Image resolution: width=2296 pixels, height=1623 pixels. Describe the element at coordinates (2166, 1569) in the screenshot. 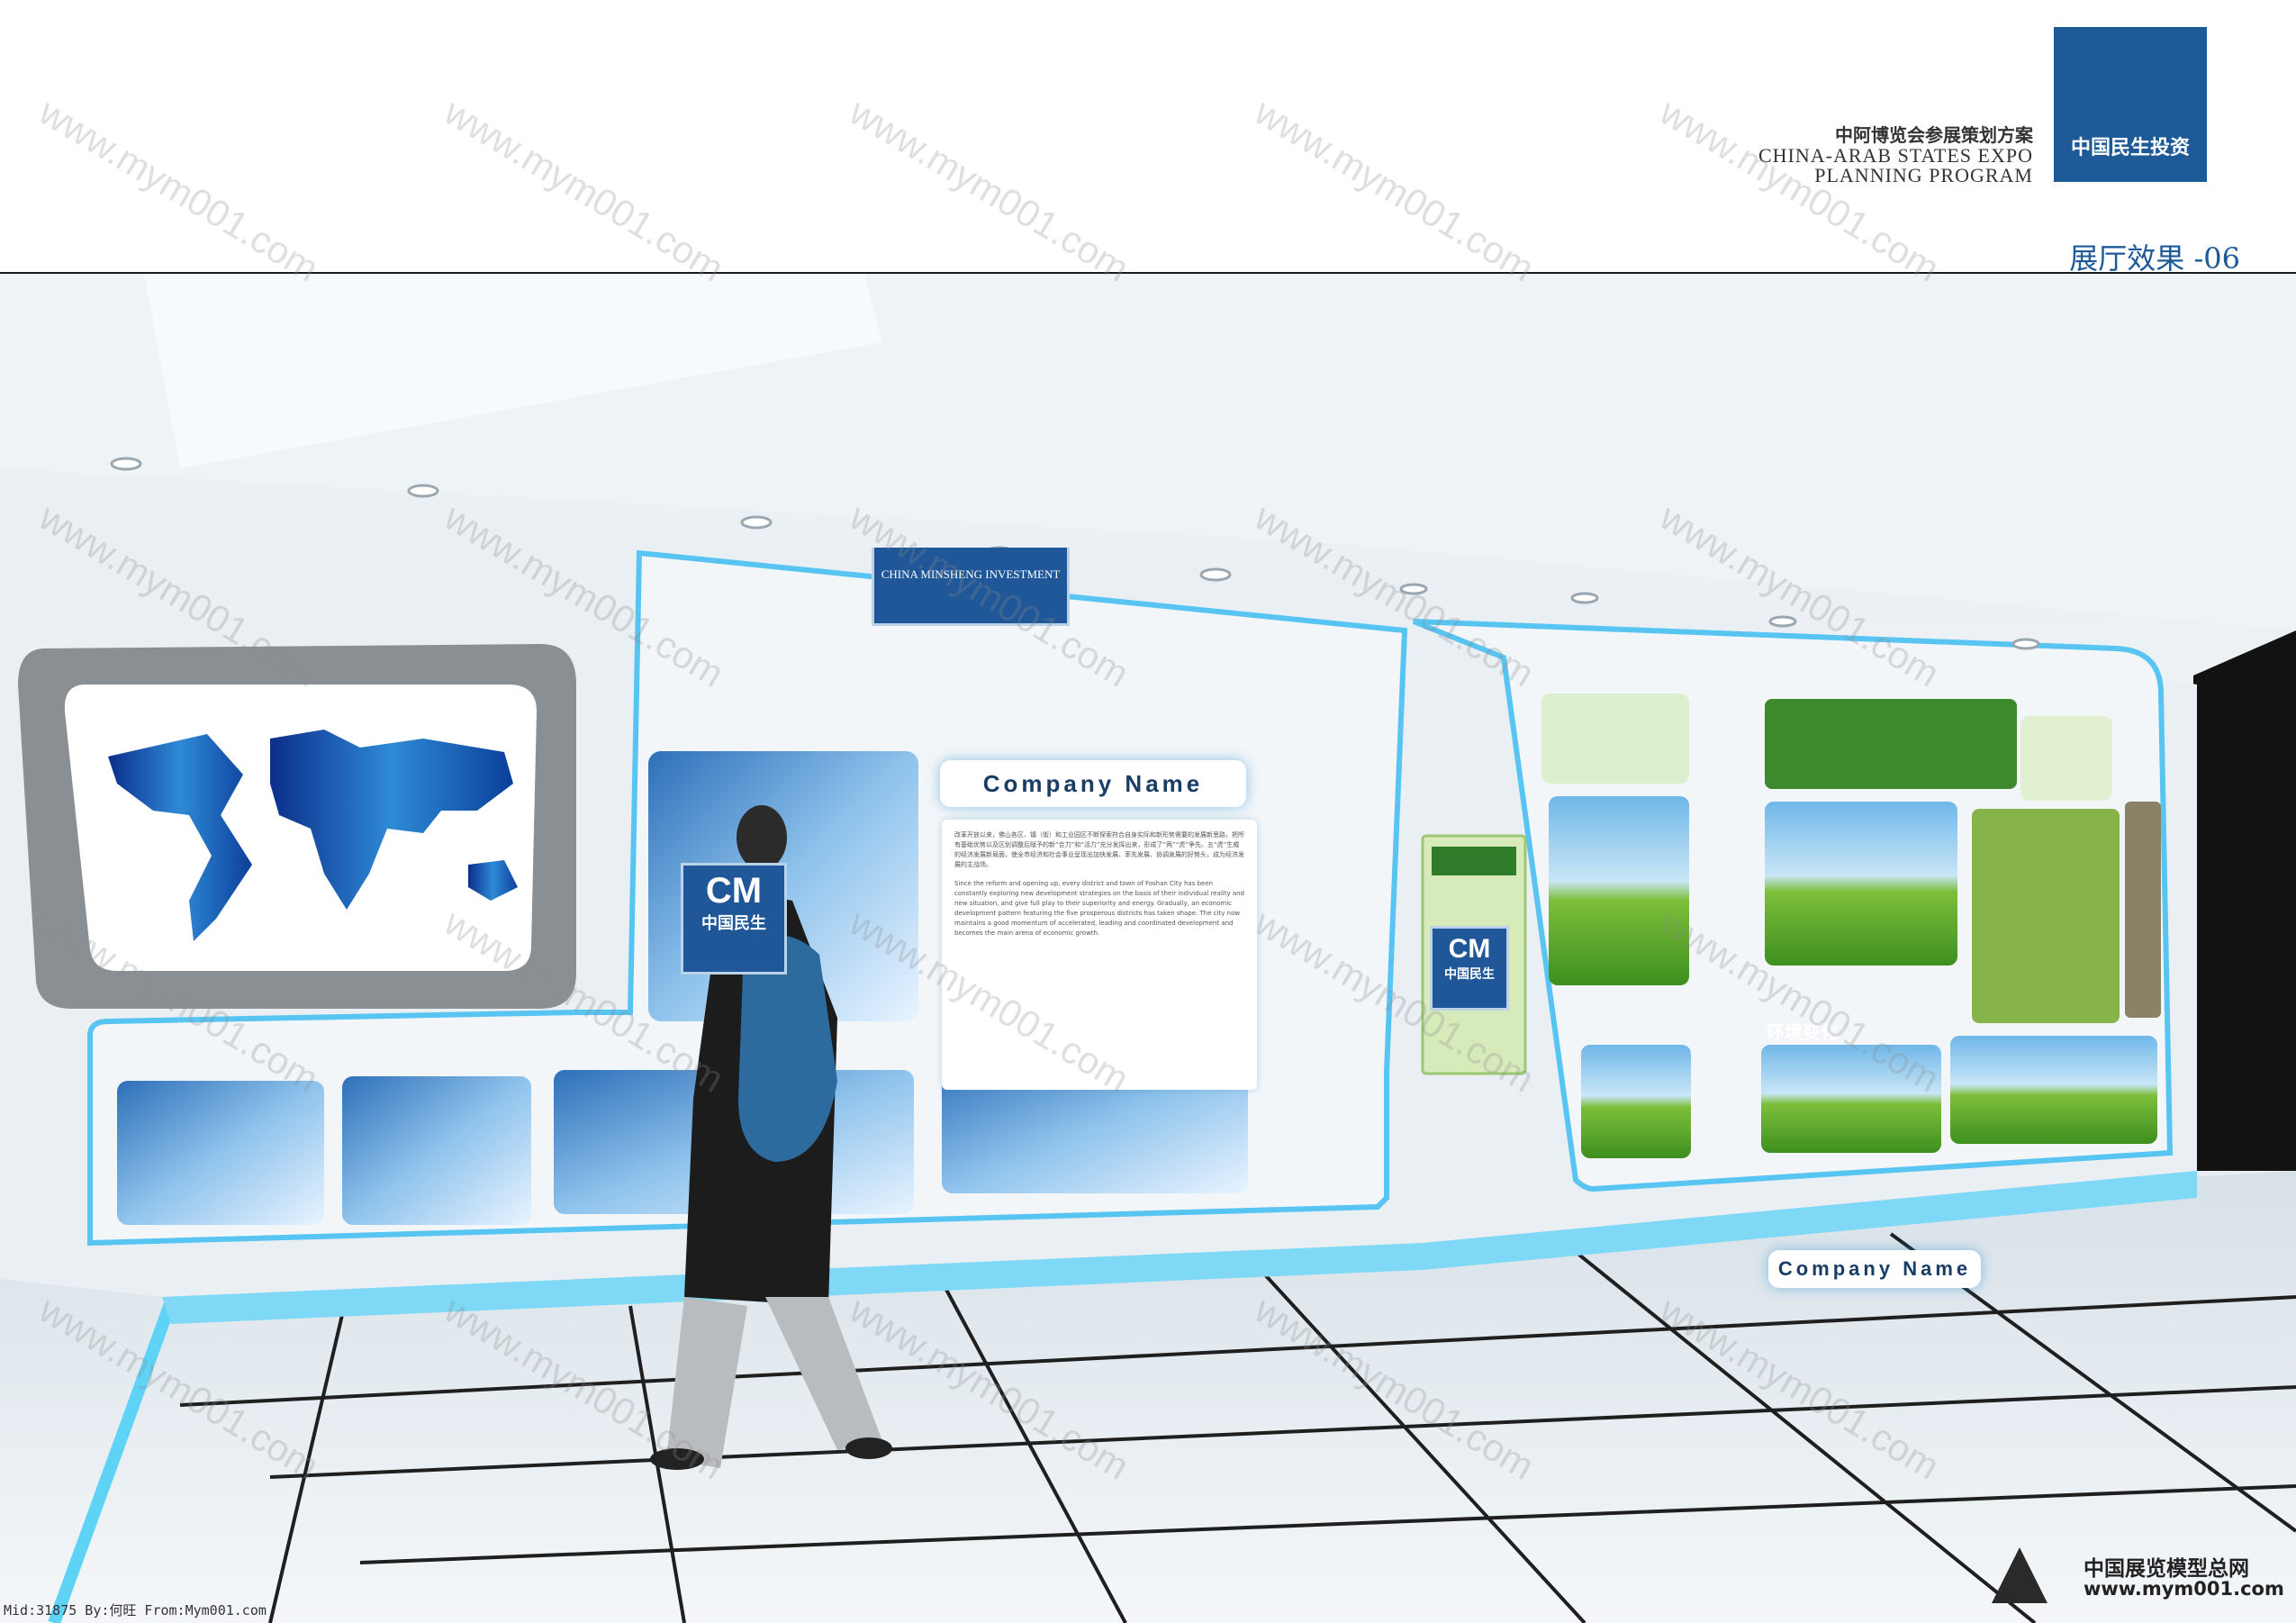

I see `site-name: 中国展览模型总网` at that location.